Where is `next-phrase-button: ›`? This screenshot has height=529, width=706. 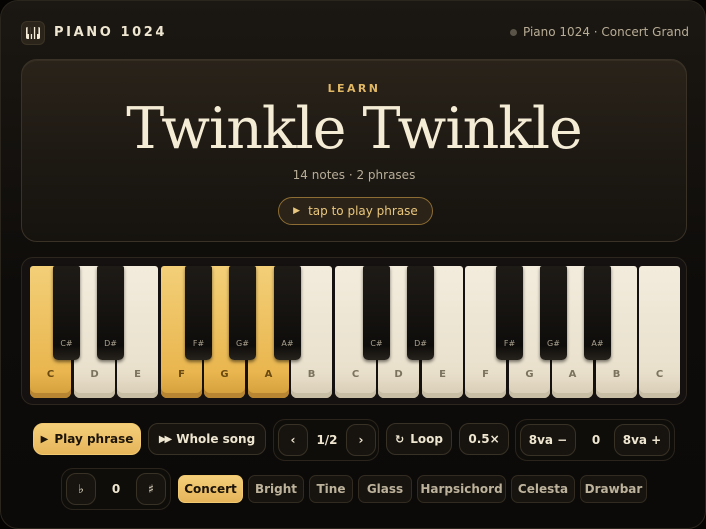 next-phrase-button: › is located at coordinates (361, 440).